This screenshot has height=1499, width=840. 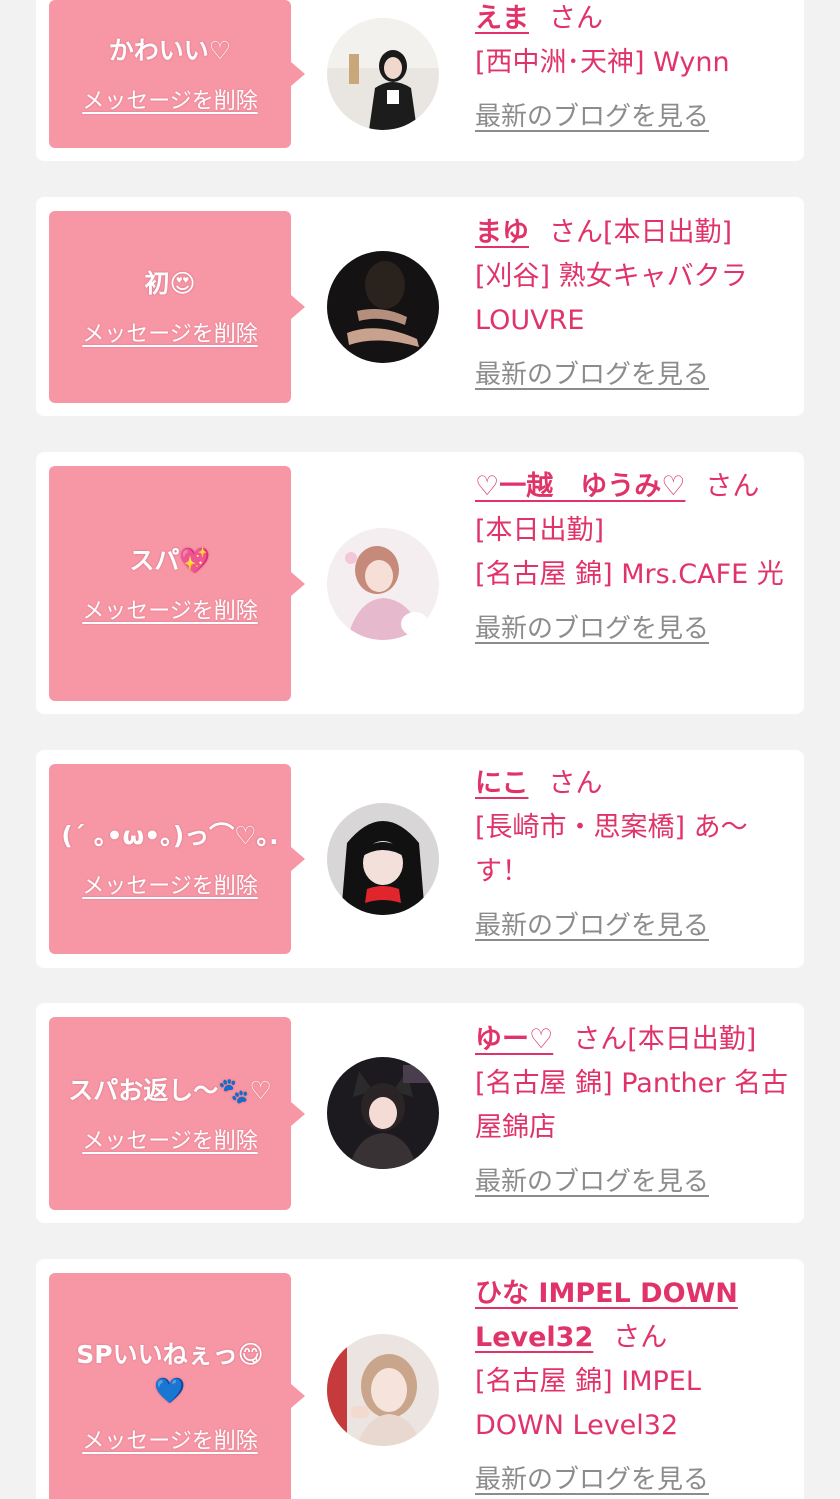 I want to click on user-line: まゆ さん[本日出勤], so click(x=632, y=233).